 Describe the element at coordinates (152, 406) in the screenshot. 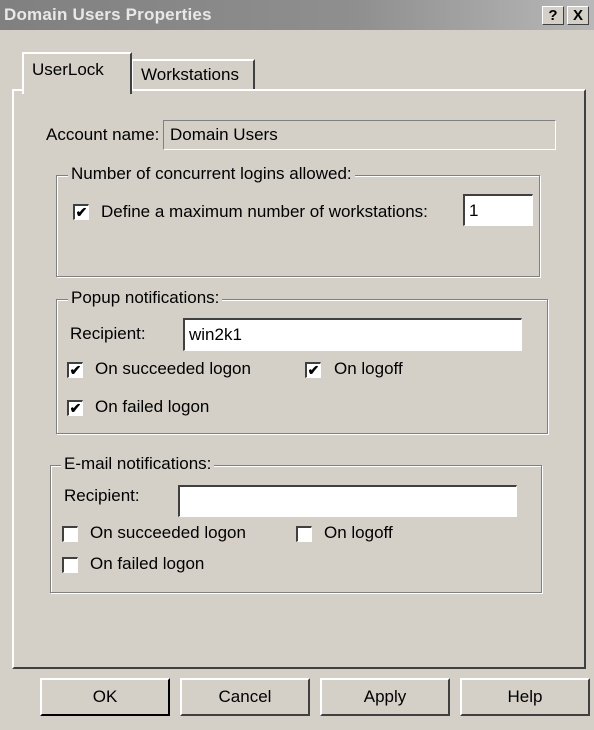

I see `popup-on-failed-label: On failed logon` at that location.